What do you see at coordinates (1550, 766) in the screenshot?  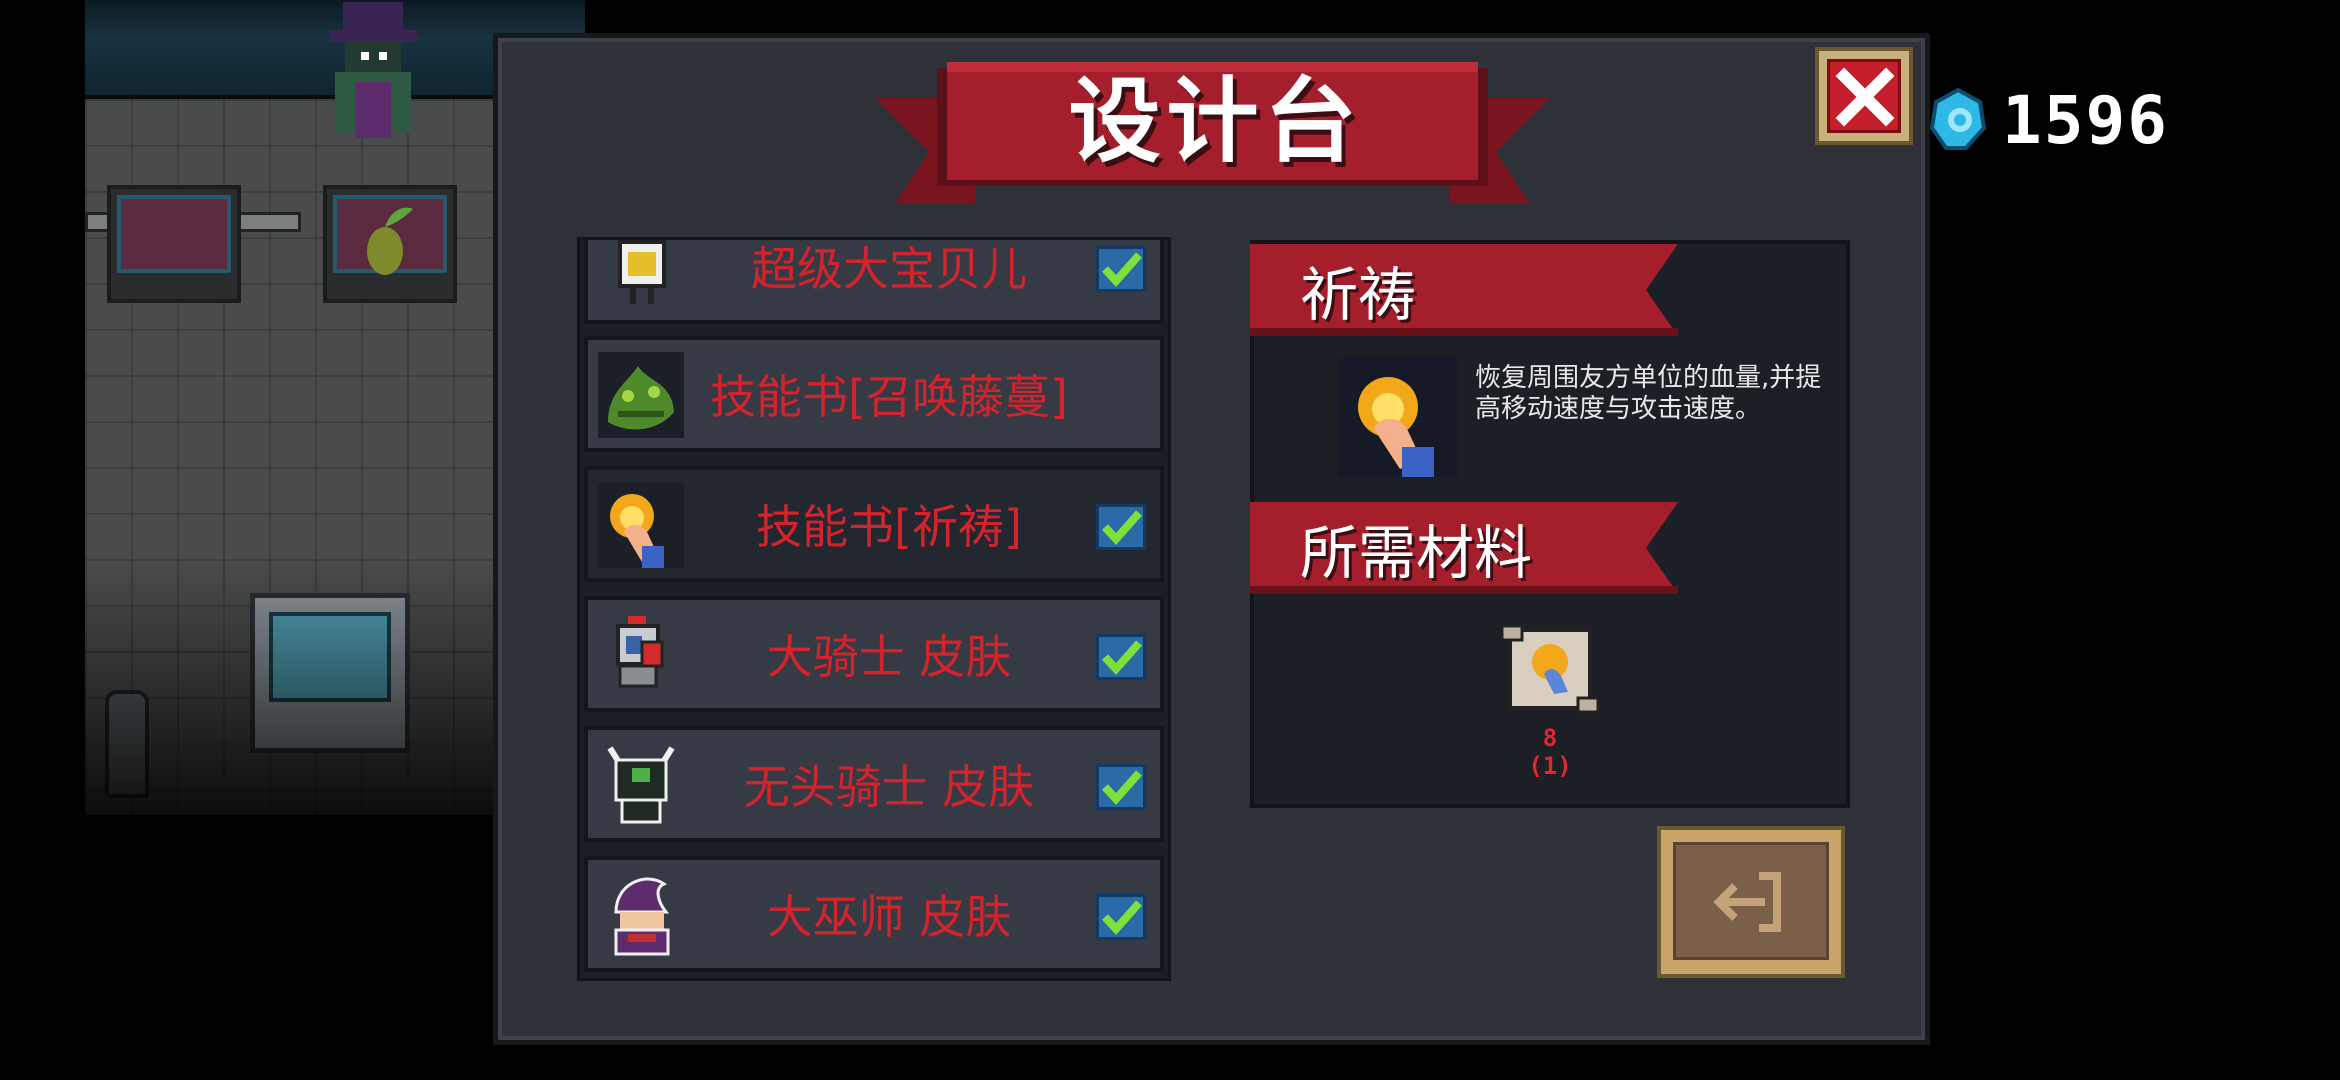 I see `material-required: (1)` at bounding box center [1550, 766].